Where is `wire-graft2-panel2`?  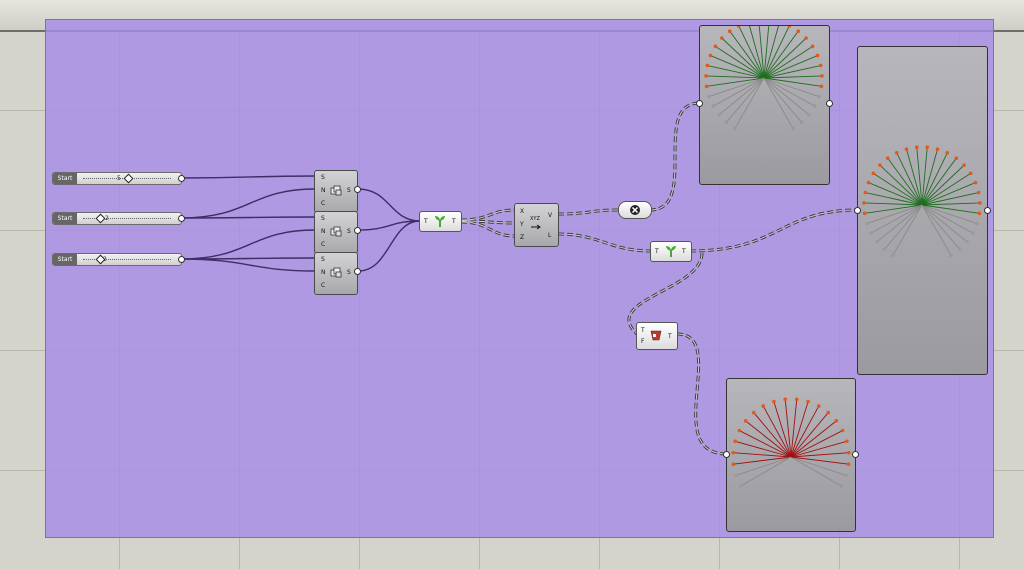
wire-graft2-panel2 is located at coordinates (774, 230).